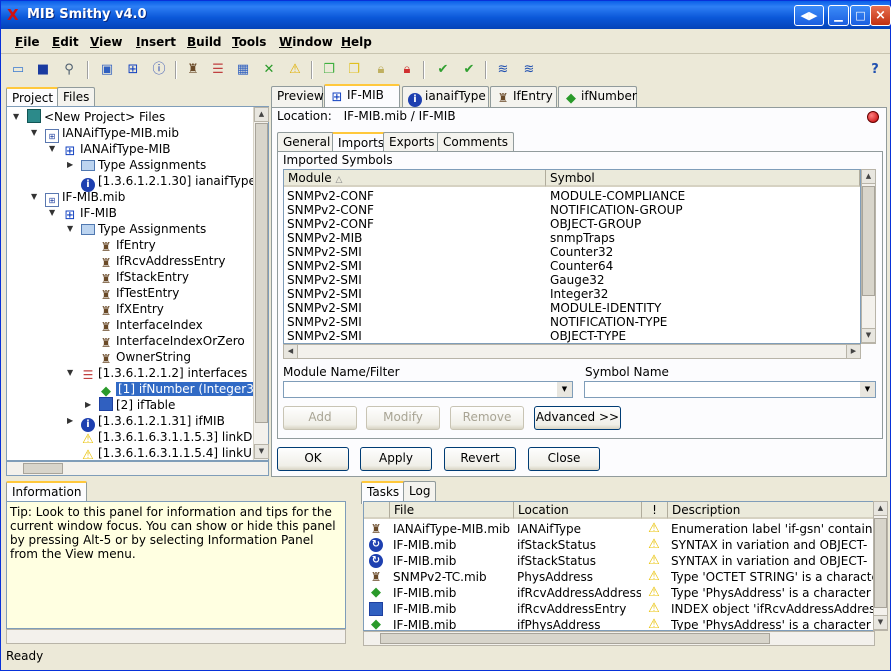 The height and width of the screenshot is (671, 891). Describe the element at coordinates (503, 70) in the screenshot. I see `build-icon: ≋` at that location.